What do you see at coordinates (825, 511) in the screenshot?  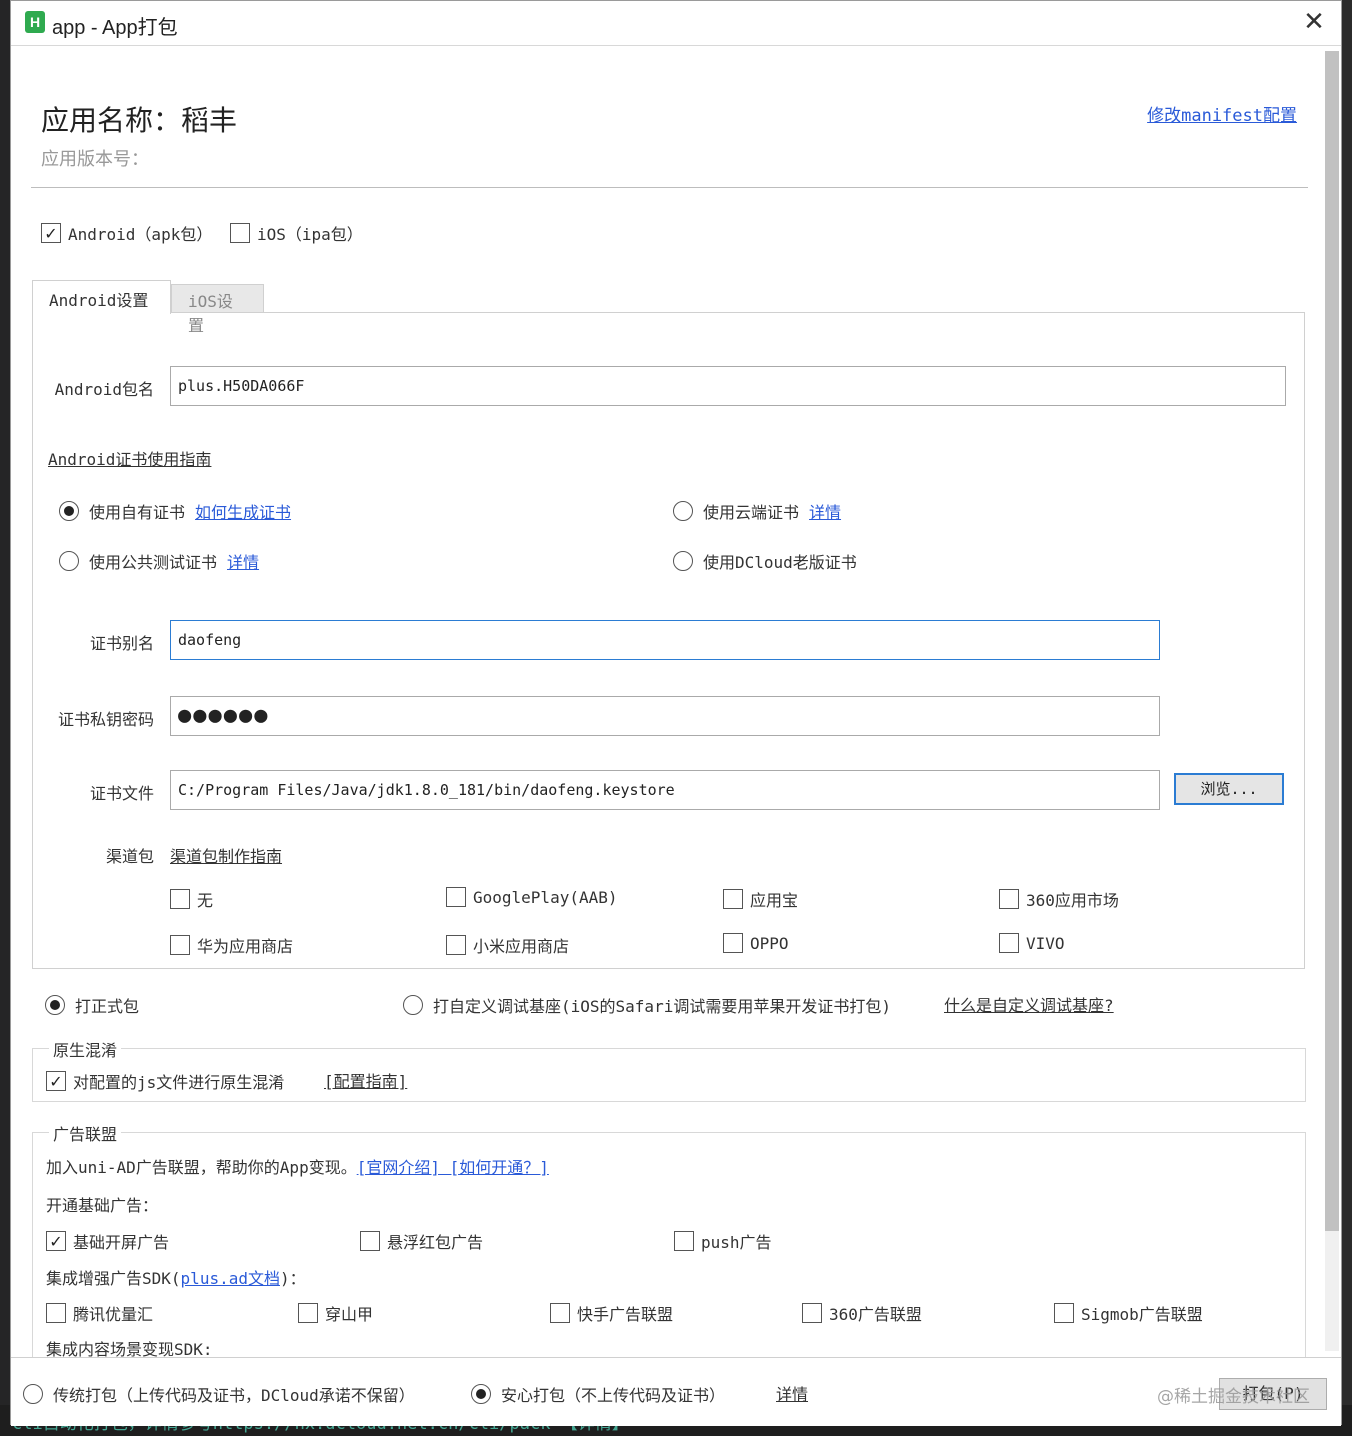 I see `cloud-cert-details-link: 详情` at bounding box center [825, 511].